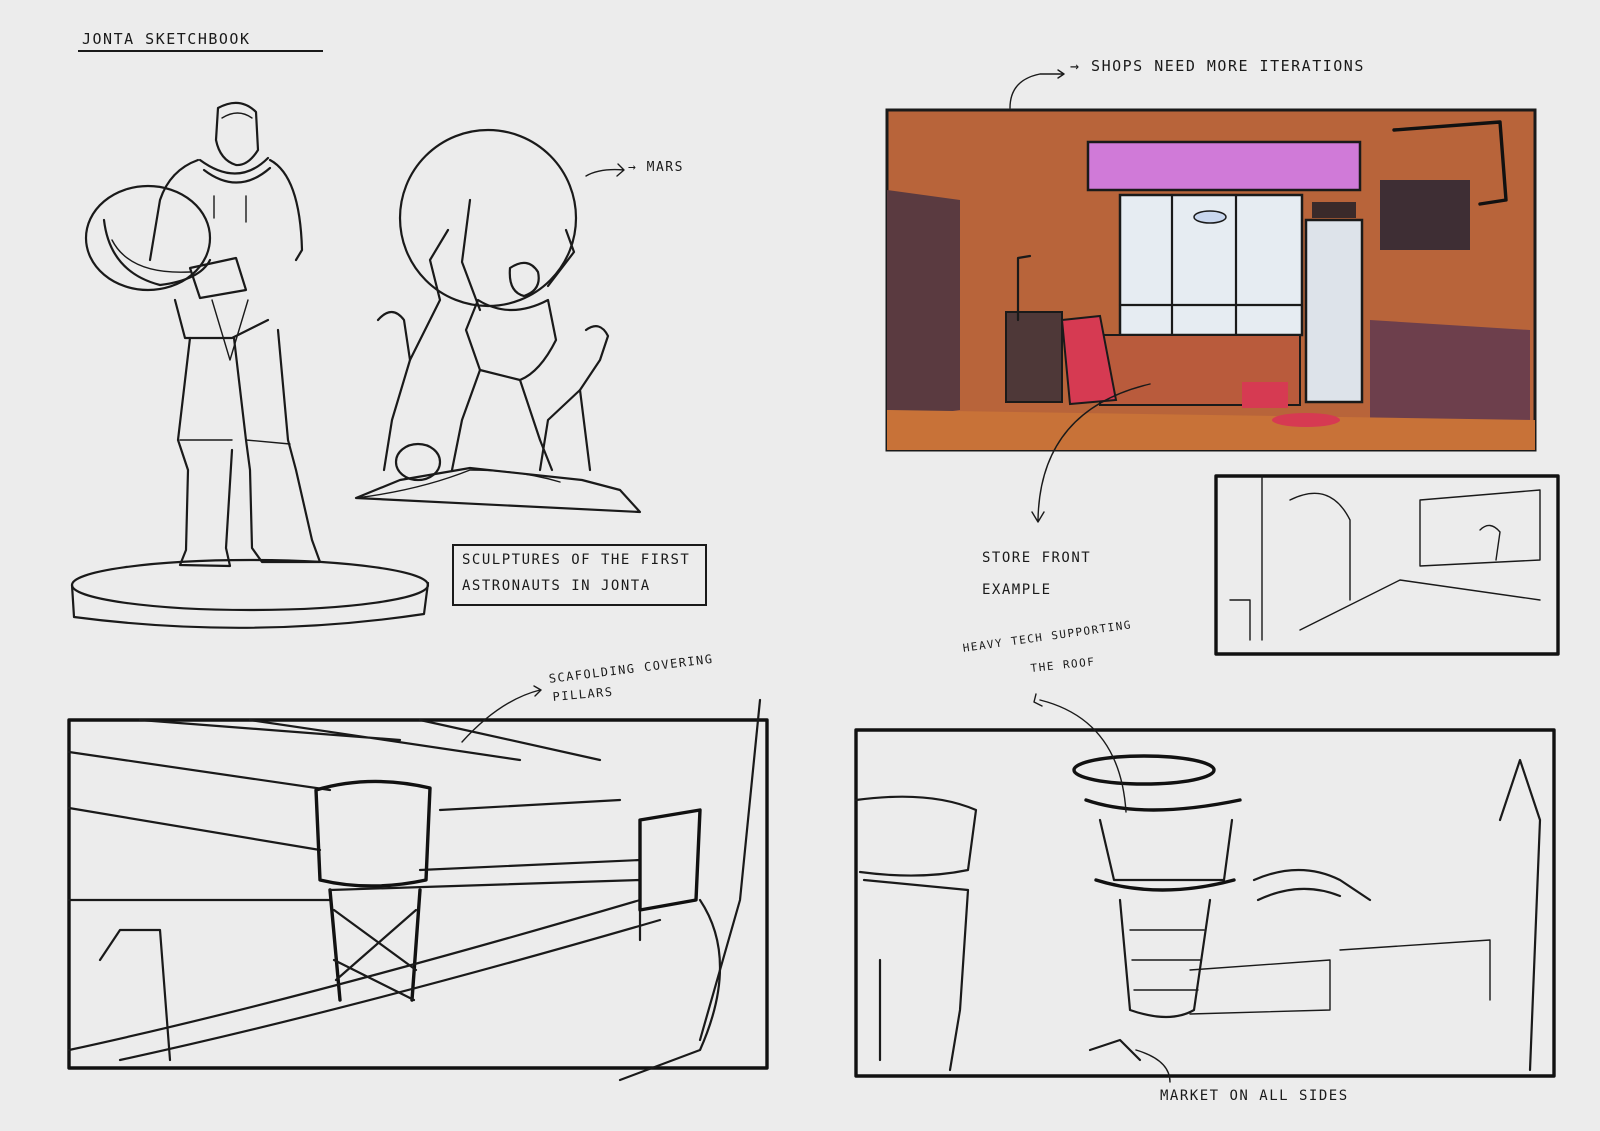 The width and height of the screenshot is (1600, 1131). I want to click on shops-arrow, so click(1037, 89).